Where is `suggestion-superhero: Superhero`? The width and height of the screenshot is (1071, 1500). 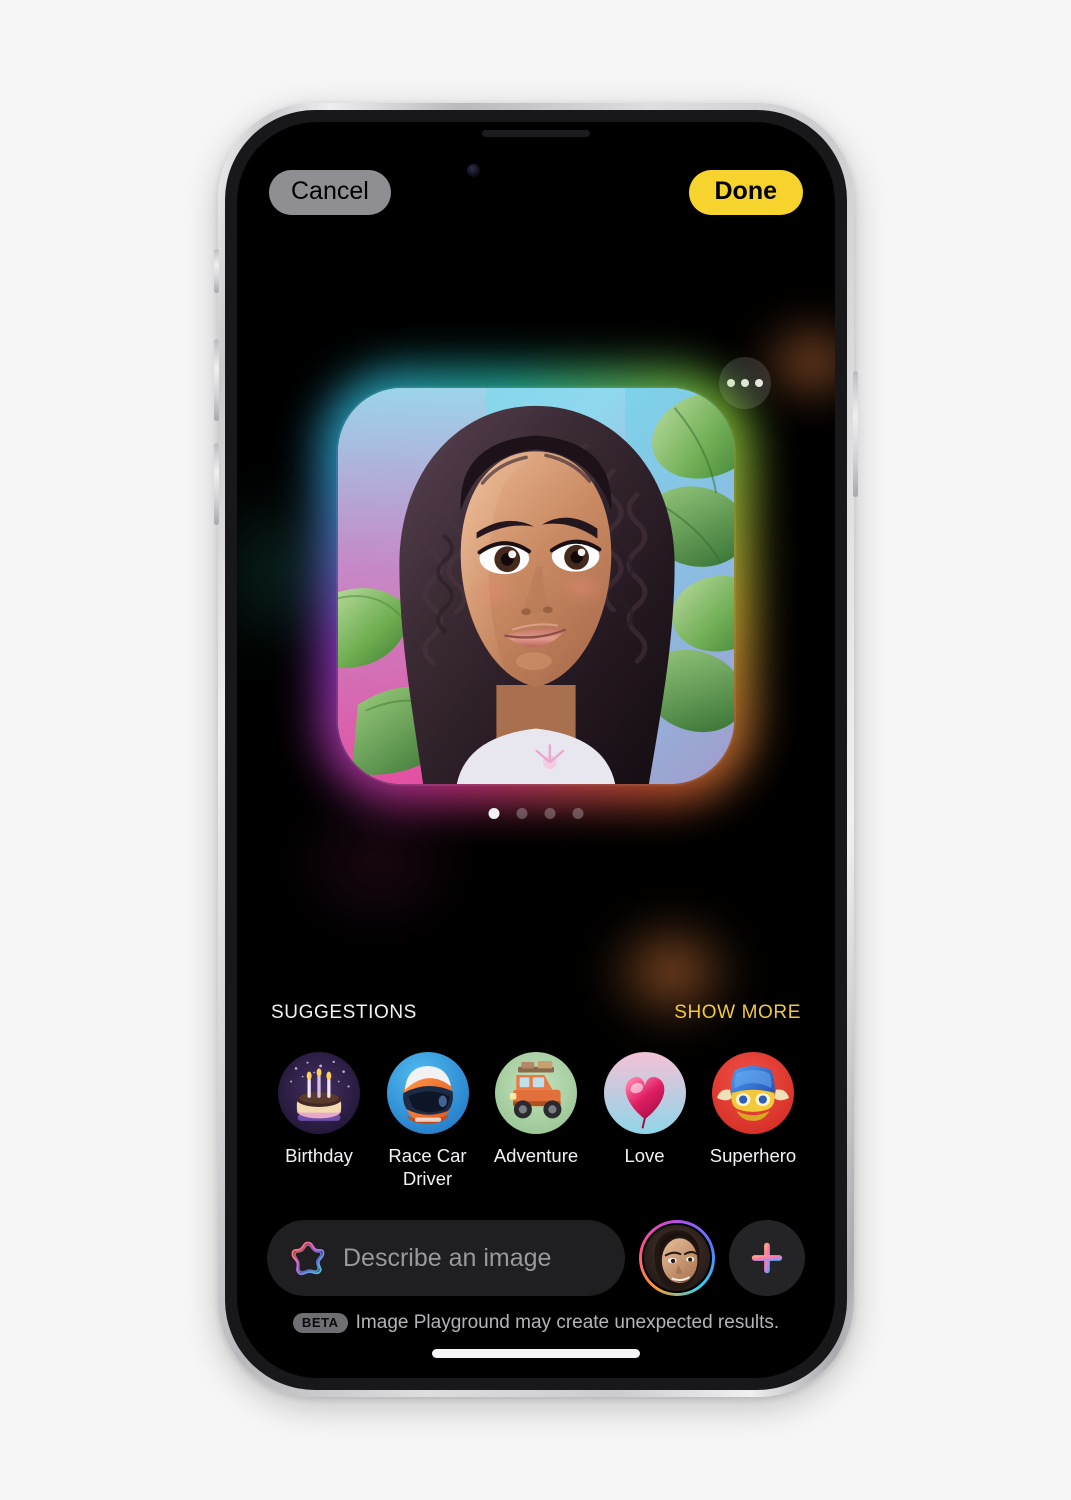
suggestion-superhero: Superhero is located at coordinates (753, 1121).